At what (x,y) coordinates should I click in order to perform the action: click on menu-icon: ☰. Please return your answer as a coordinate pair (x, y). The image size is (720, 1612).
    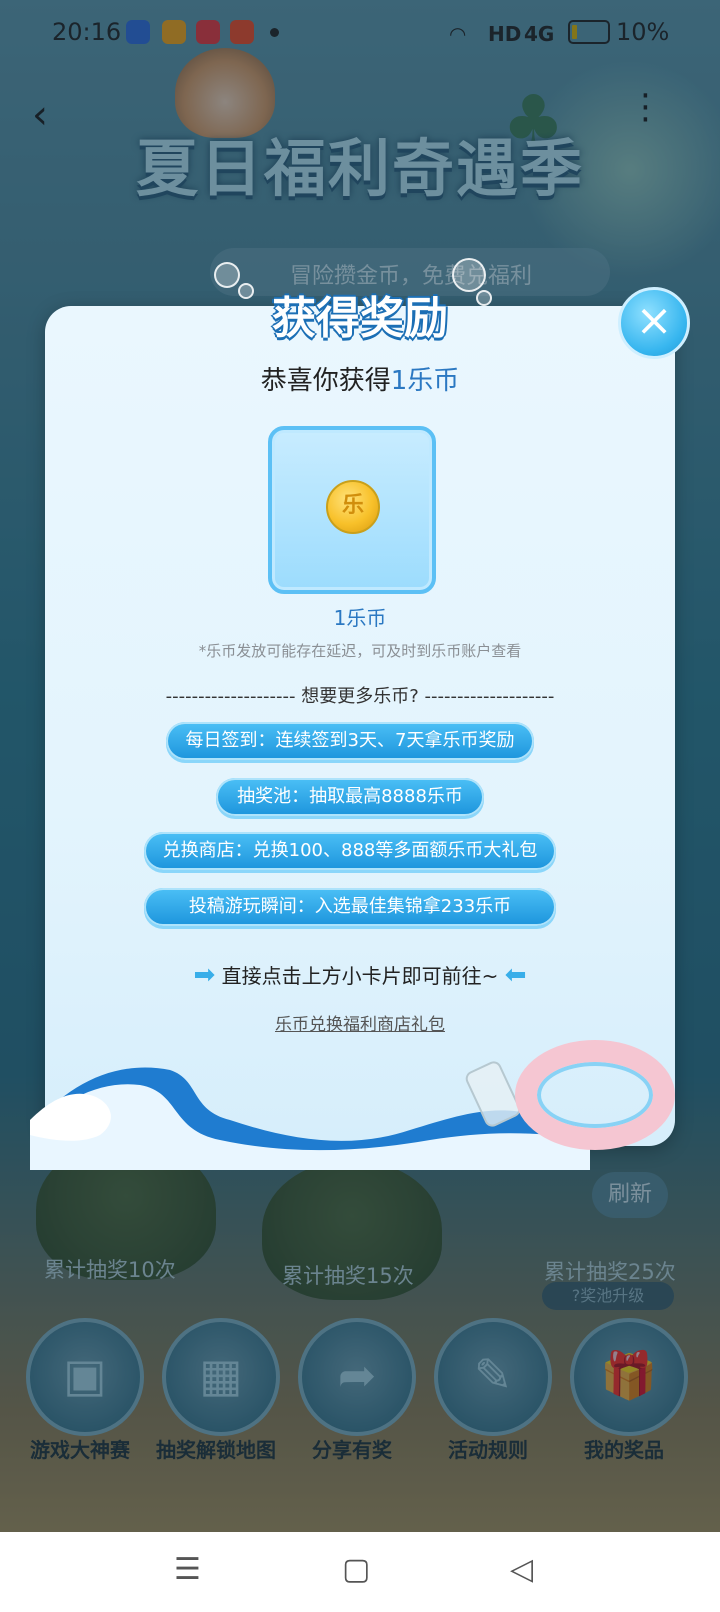
    Looking at the image, I should click on (187, 1569).